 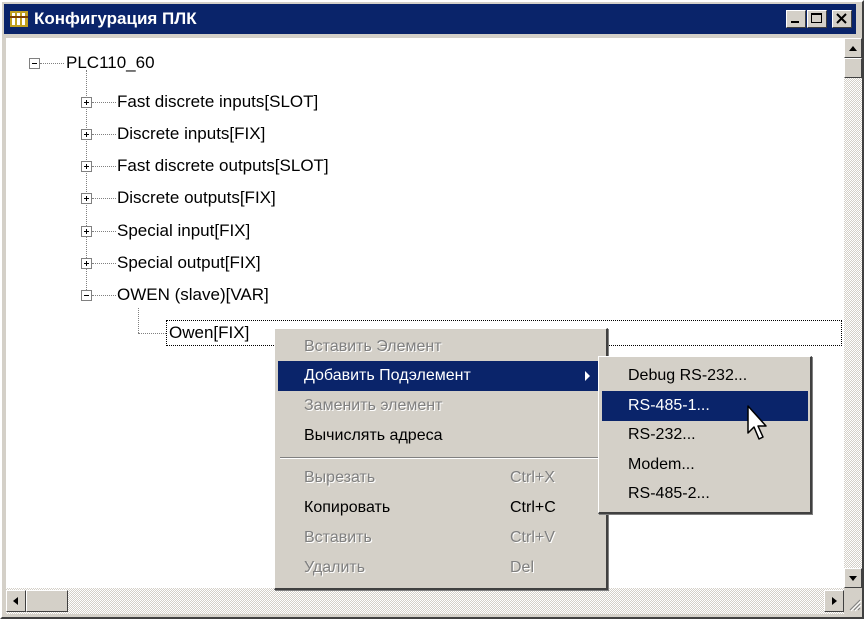 I want to click on scroll-thumb, so click(x=853, y=68).